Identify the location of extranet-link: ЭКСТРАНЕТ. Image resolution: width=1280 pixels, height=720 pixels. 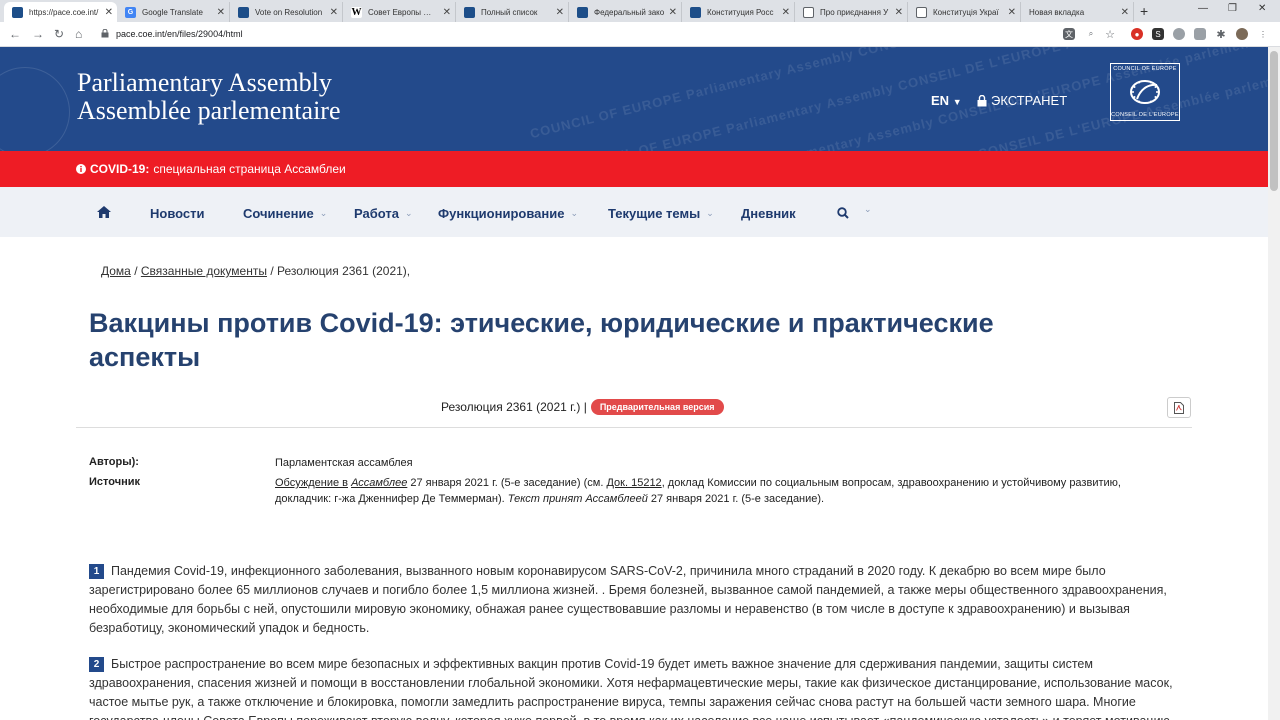
(1022, 100).